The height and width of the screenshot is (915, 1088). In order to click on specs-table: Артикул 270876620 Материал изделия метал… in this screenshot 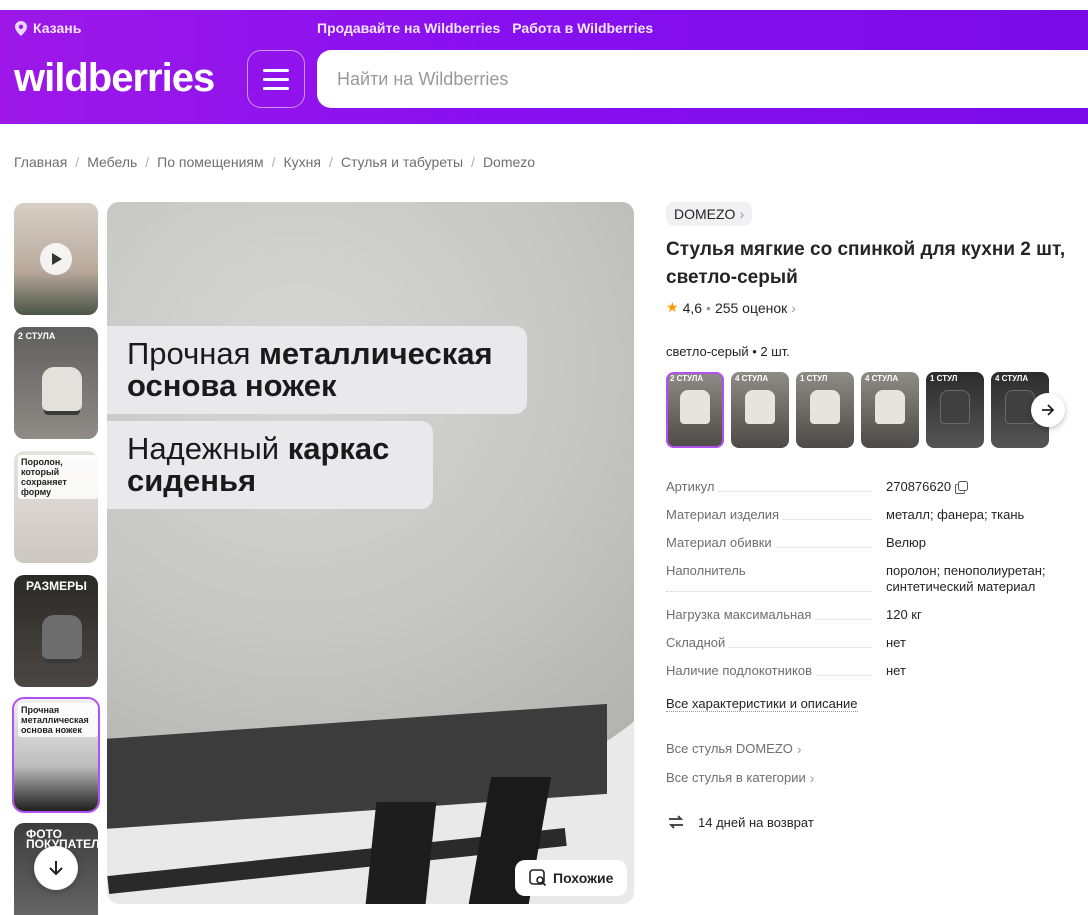, I will do `click(871, 585)`.